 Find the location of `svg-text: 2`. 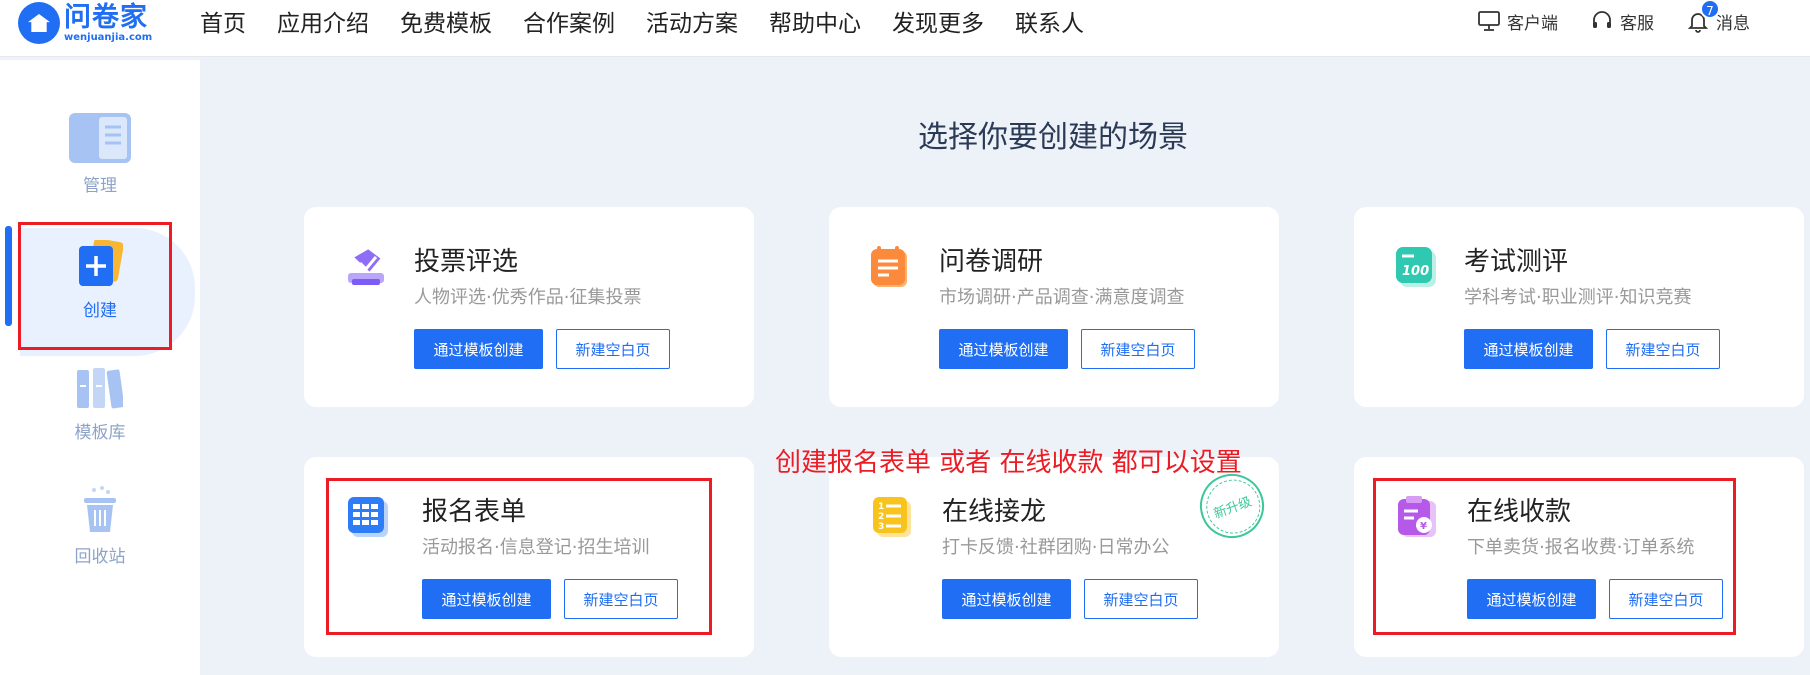

svg-text: 2 is located at coordinates (881, 517).